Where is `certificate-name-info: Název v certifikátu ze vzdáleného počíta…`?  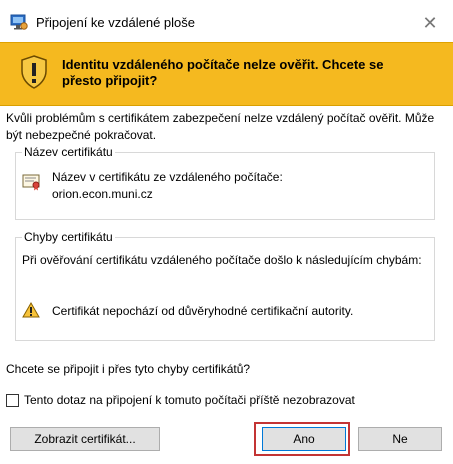 certificate-name-info: Název v certifikátu ze vzdáleného počíta… is located at coordinates (167, 186).